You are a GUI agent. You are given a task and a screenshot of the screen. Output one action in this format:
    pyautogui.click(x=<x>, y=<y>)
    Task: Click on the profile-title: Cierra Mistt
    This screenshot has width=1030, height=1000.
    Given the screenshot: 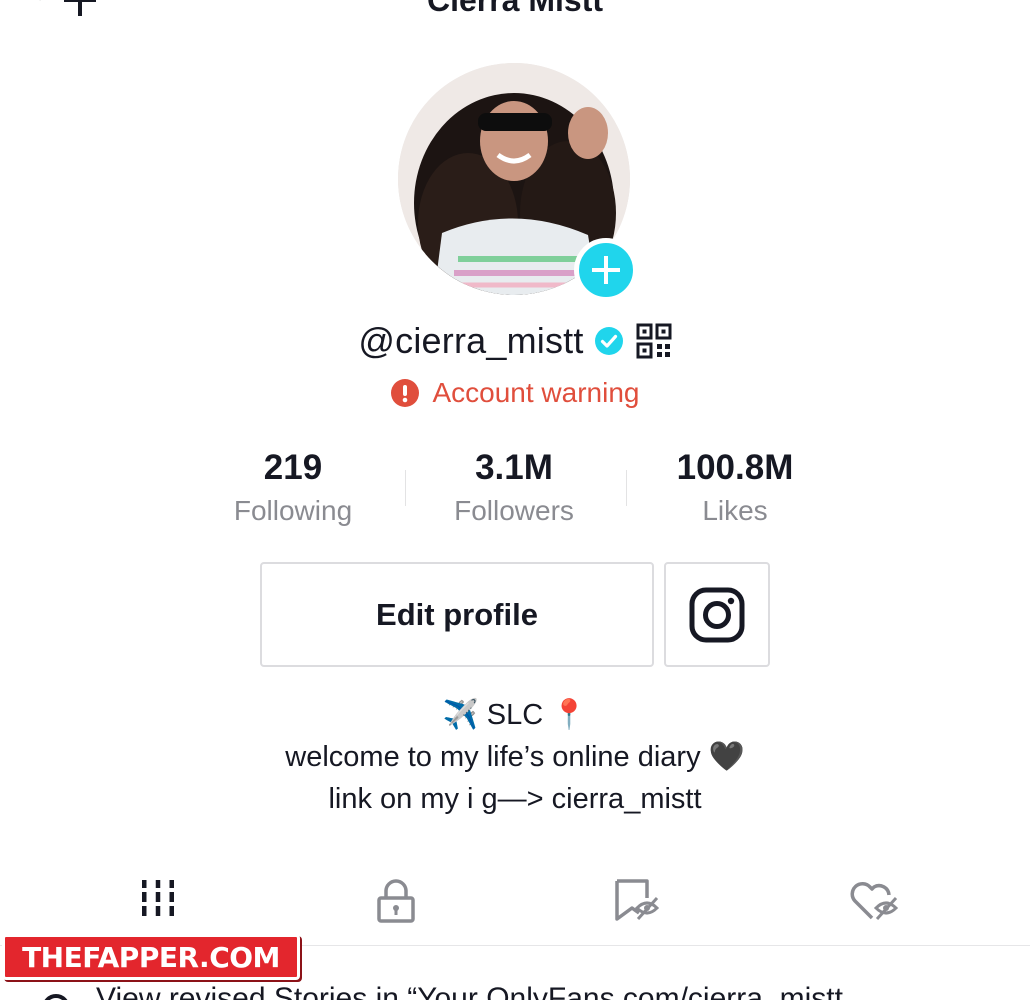 What is the action you would take?
    pyautogui.click(x=515, y=9)
    